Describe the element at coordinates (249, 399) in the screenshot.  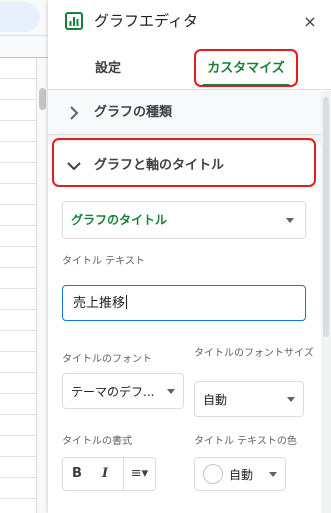
I see `title-font-size-dropdown: 自動` at that location.